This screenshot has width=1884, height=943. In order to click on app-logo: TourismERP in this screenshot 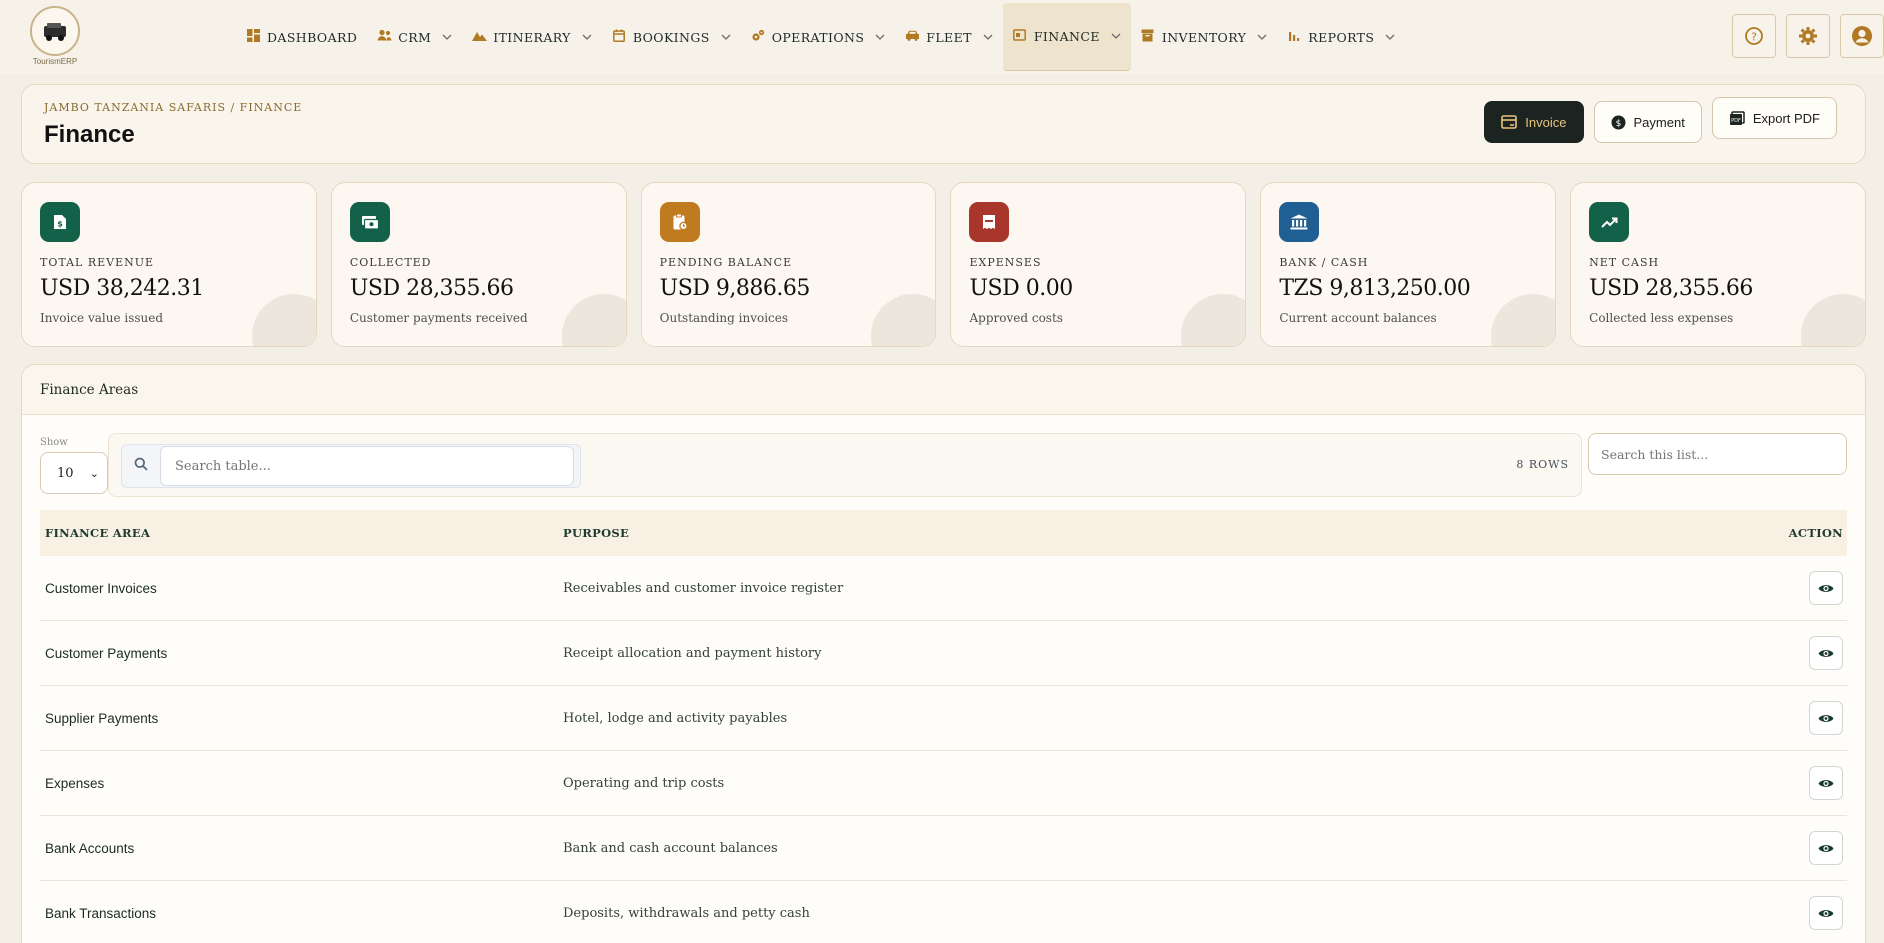, I will do `click(55, 37)`.